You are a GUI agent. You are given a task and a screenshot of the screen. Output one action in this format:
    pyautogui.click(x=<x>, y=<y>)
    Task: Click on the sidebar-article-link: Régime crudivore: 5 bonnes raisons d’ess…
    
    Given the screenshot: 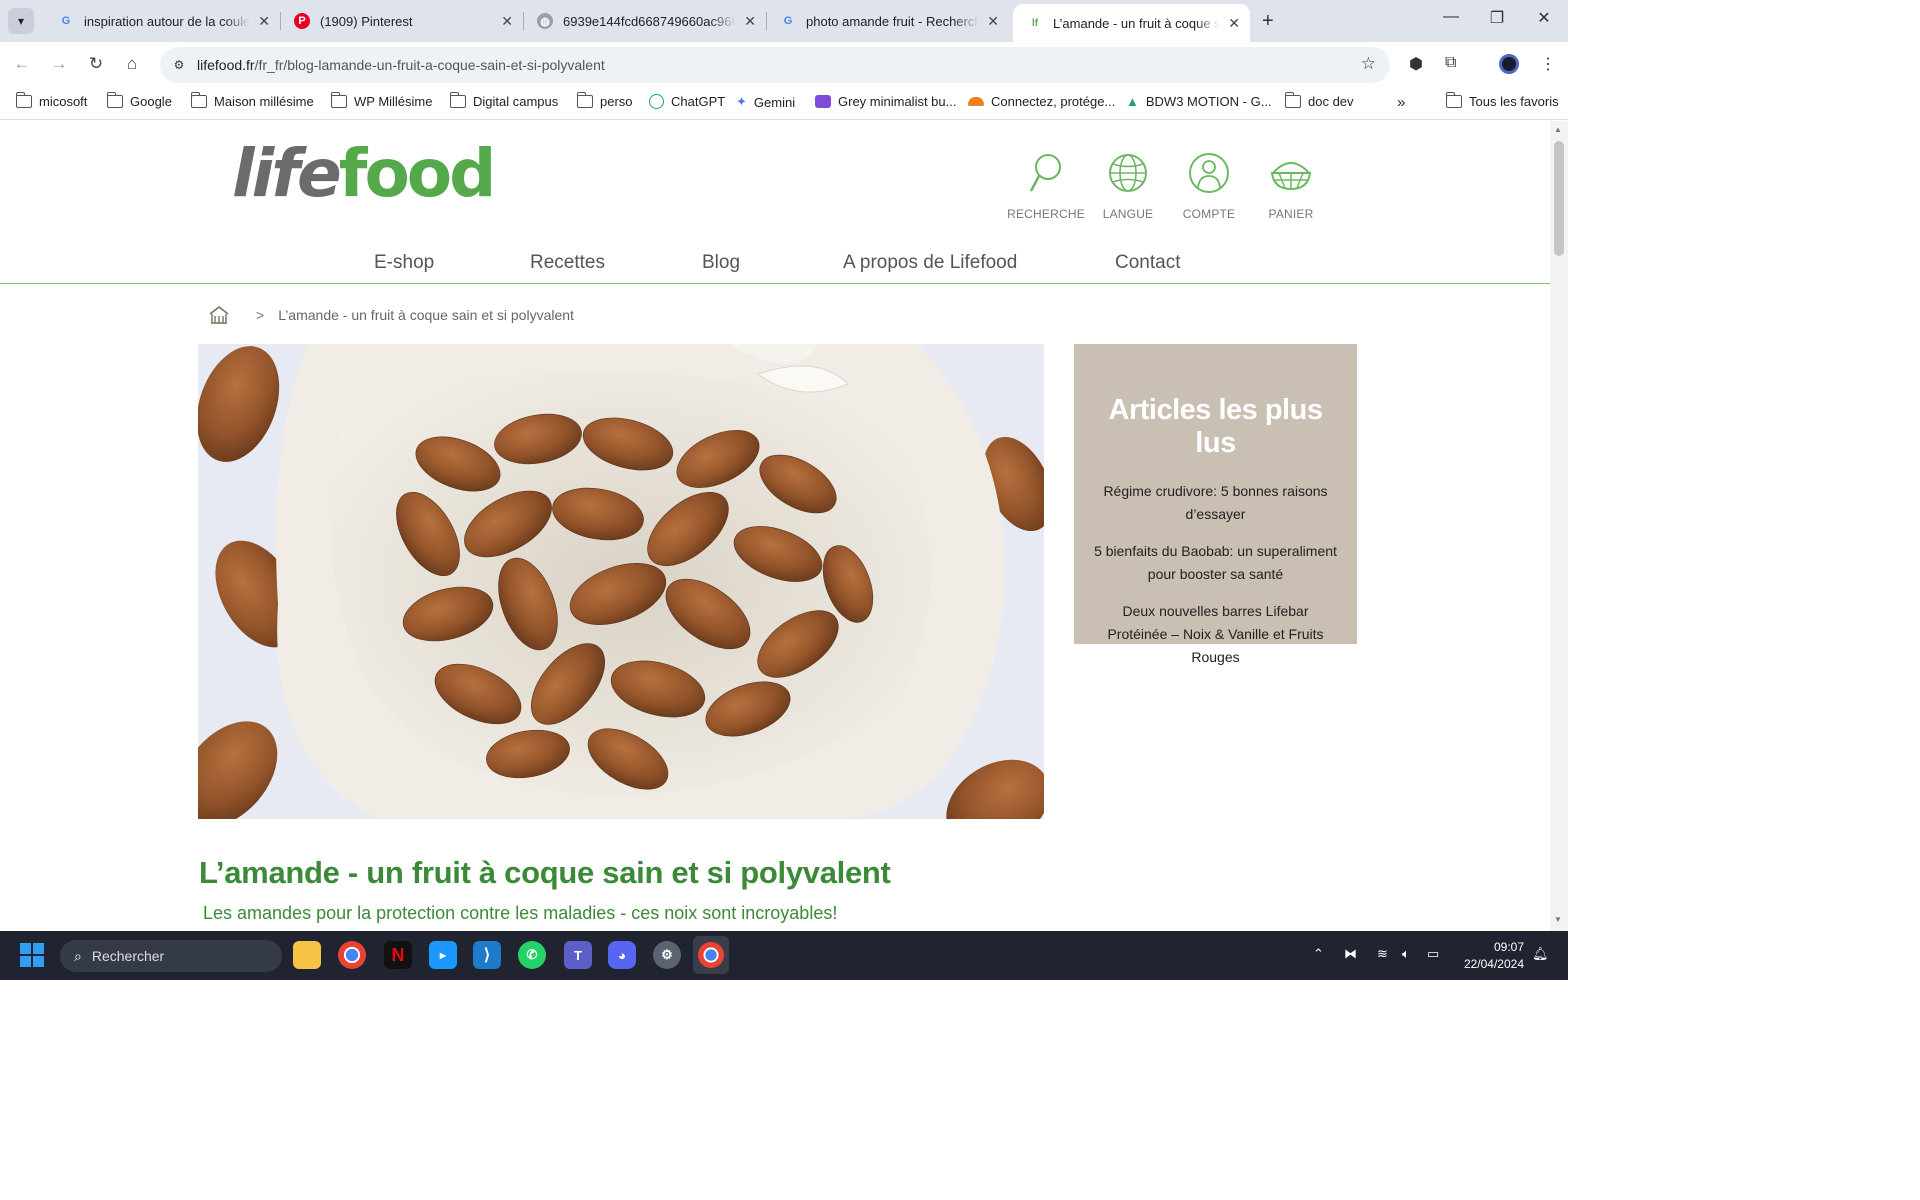 What is the action you would take?
    pyautogui.click(x=1215, y=503)
    